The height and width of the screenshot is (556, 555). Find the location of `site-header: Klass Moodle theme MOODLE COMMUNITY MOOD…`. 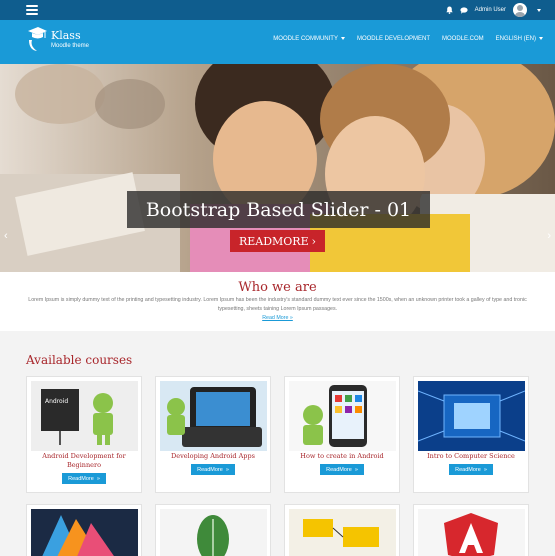

site-header: Klass Moodle theme MOODLE COMMUNITY MOOD… is located at coordinates (277, 42).